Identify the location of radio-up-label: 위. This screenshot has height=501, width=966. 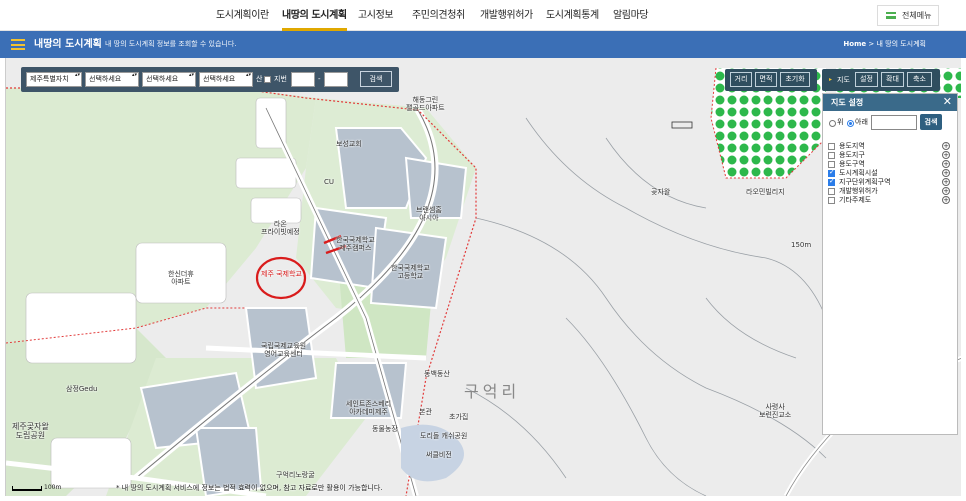
(840, 122).